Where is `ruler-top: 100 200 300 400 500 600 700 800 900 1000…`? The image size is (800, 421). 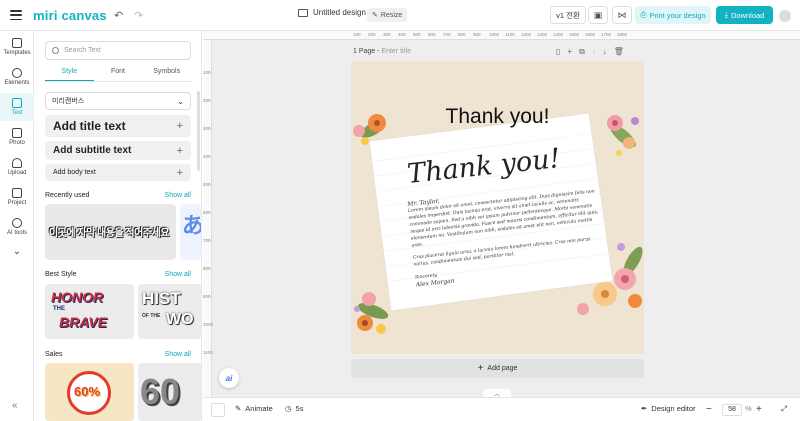 ruler-top: 100 200 300 400 500 600 700 800 900 1000… is located at coordinates (501, 35).